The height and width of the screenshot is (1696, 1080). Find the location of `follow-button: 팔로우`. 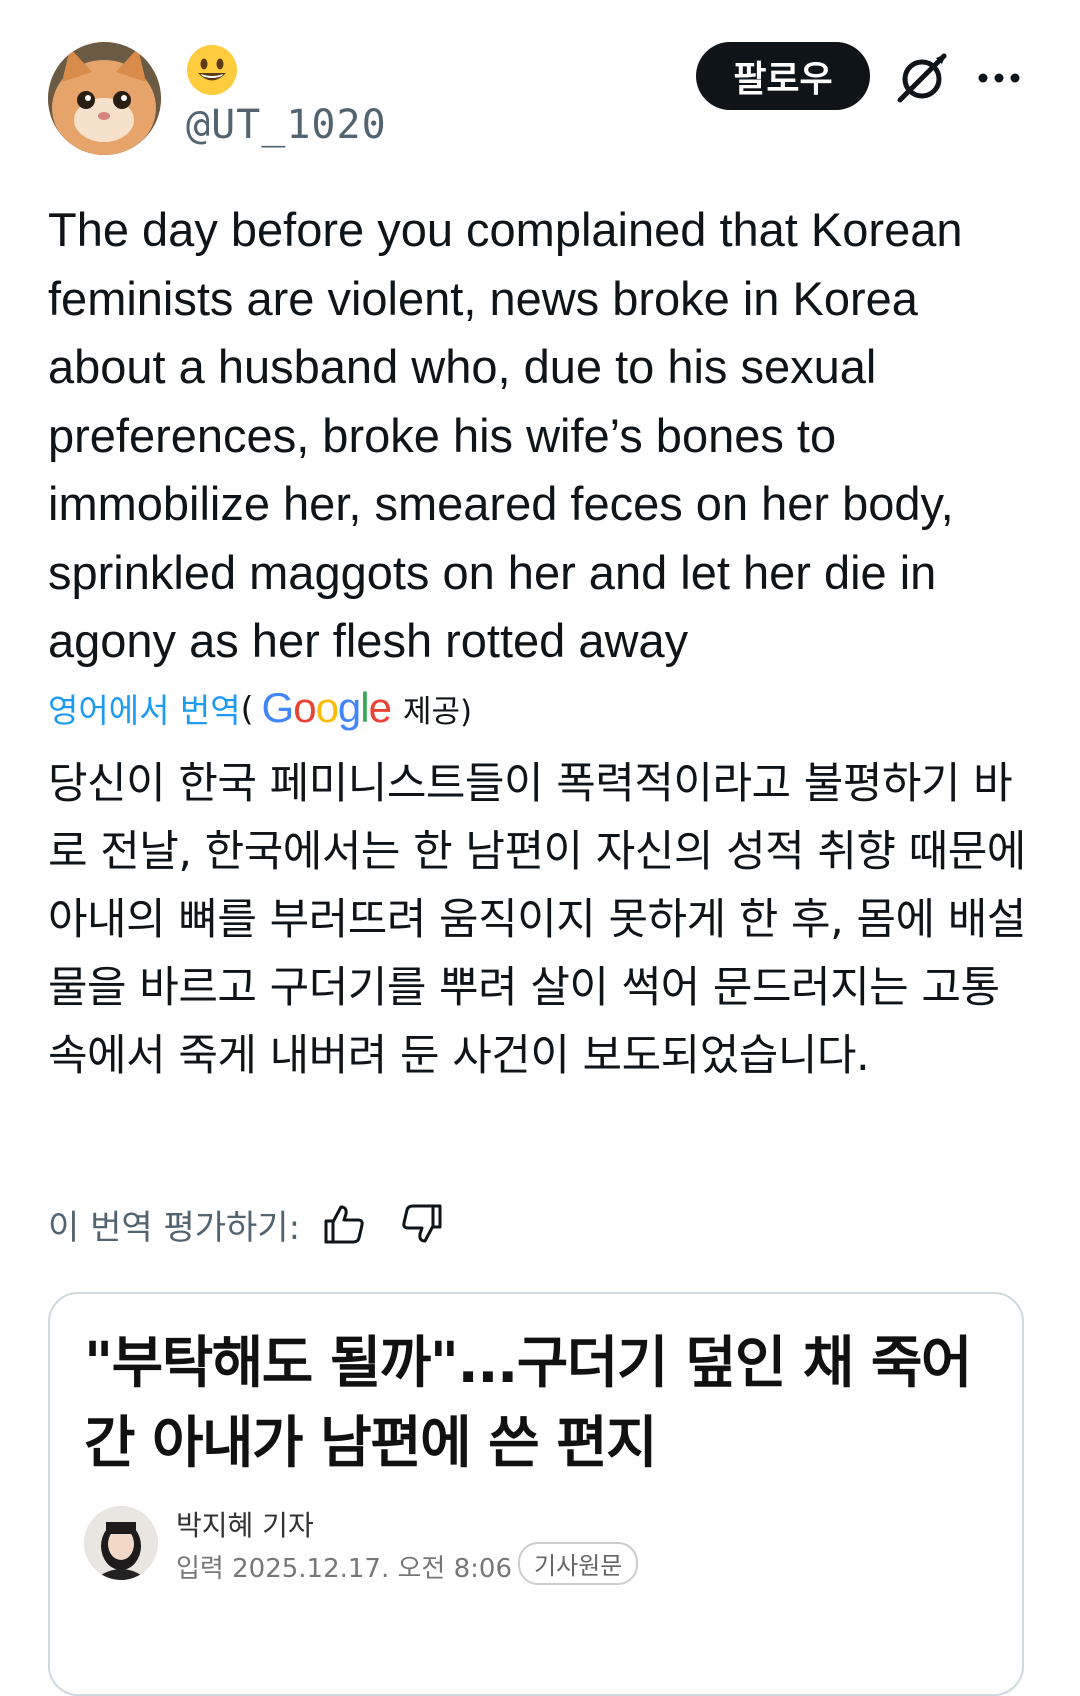

follow-button: 팔로우 is located at coordinates (783, 76).